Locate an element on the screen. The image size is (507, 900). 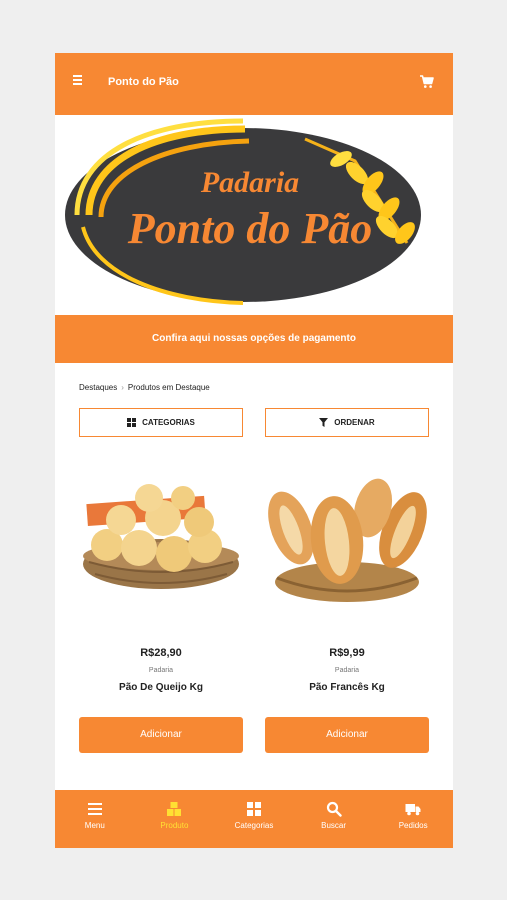
cart-icon is located at coordinates (427, 82).